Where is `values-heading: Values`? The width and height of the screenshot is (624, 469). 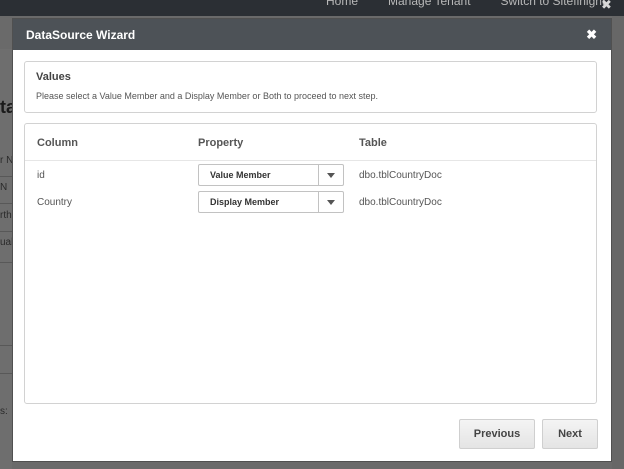
values-heading: Values is located at coordinates (53, 77).